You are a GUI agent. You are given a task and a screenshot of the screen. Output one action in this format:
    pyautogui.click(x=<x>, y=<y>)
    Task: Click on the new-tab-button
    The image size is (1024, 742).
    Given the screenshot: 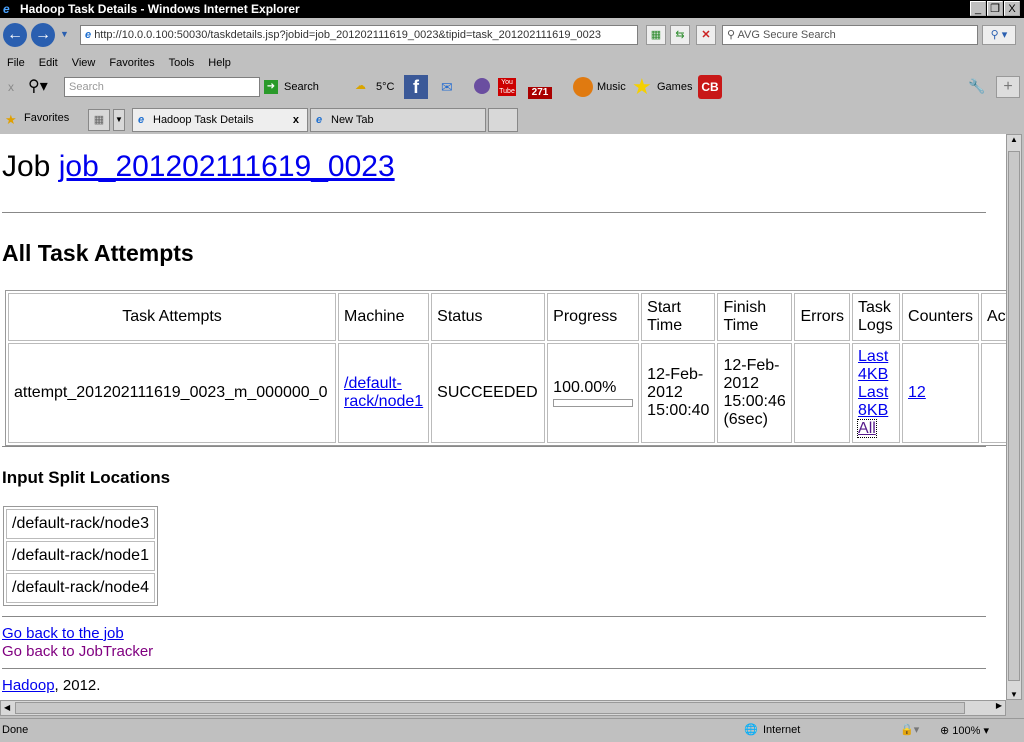 What is the action you would take?
    pyautogui.click(x=503, y=120)
    